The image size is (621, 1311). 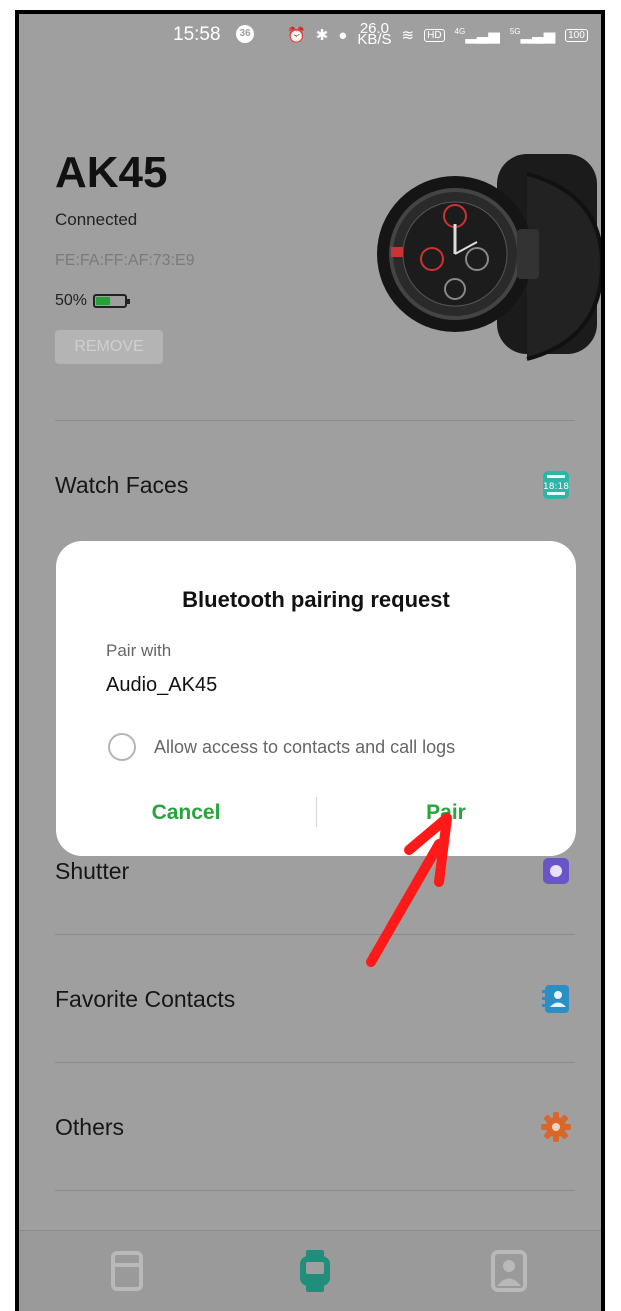 I want to click on device-battery: 50%, so click(x=93, y=301).